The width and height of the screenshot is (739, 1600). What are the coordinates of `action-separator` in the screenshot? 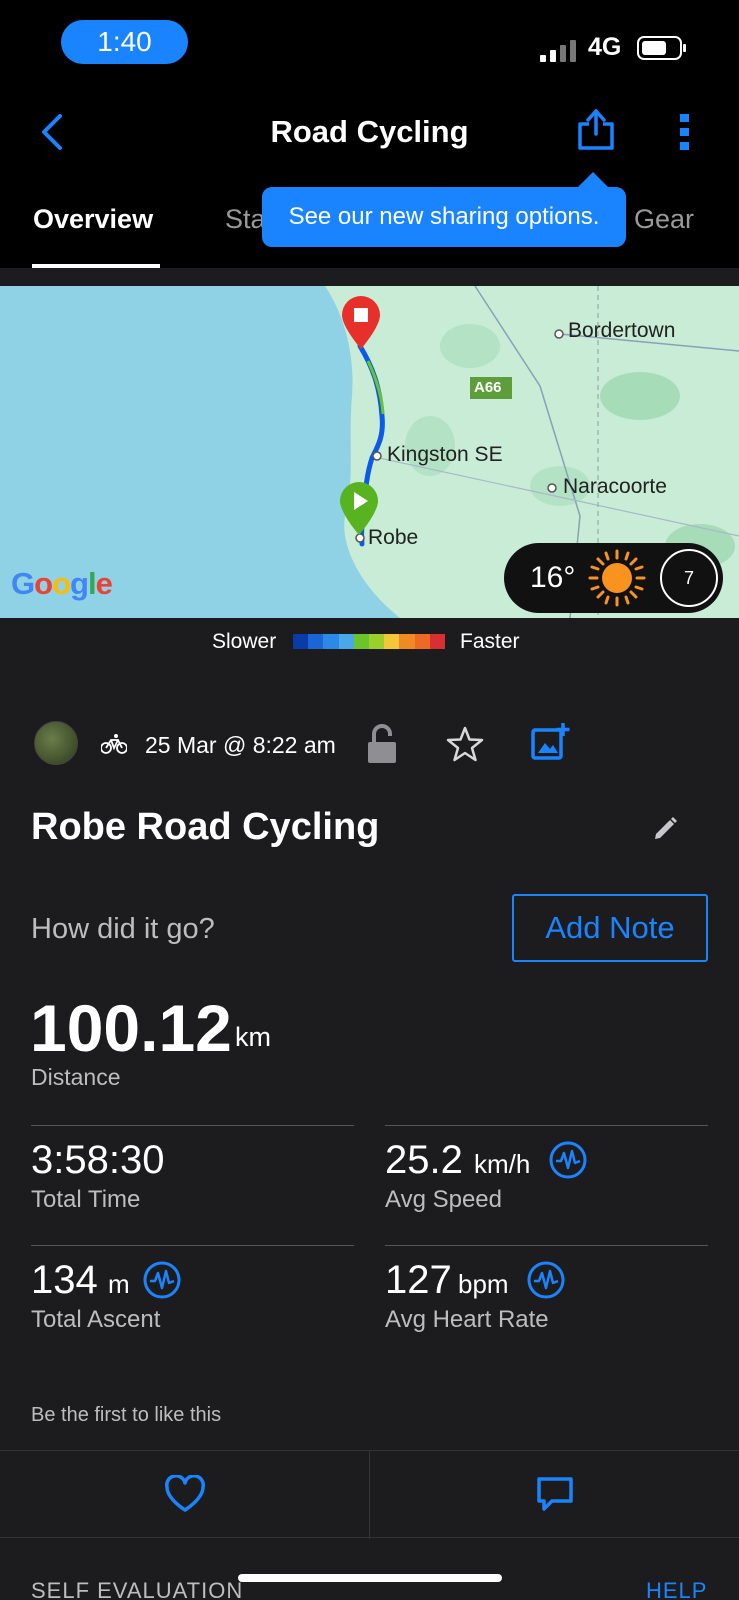 It's located at (369, 1495).